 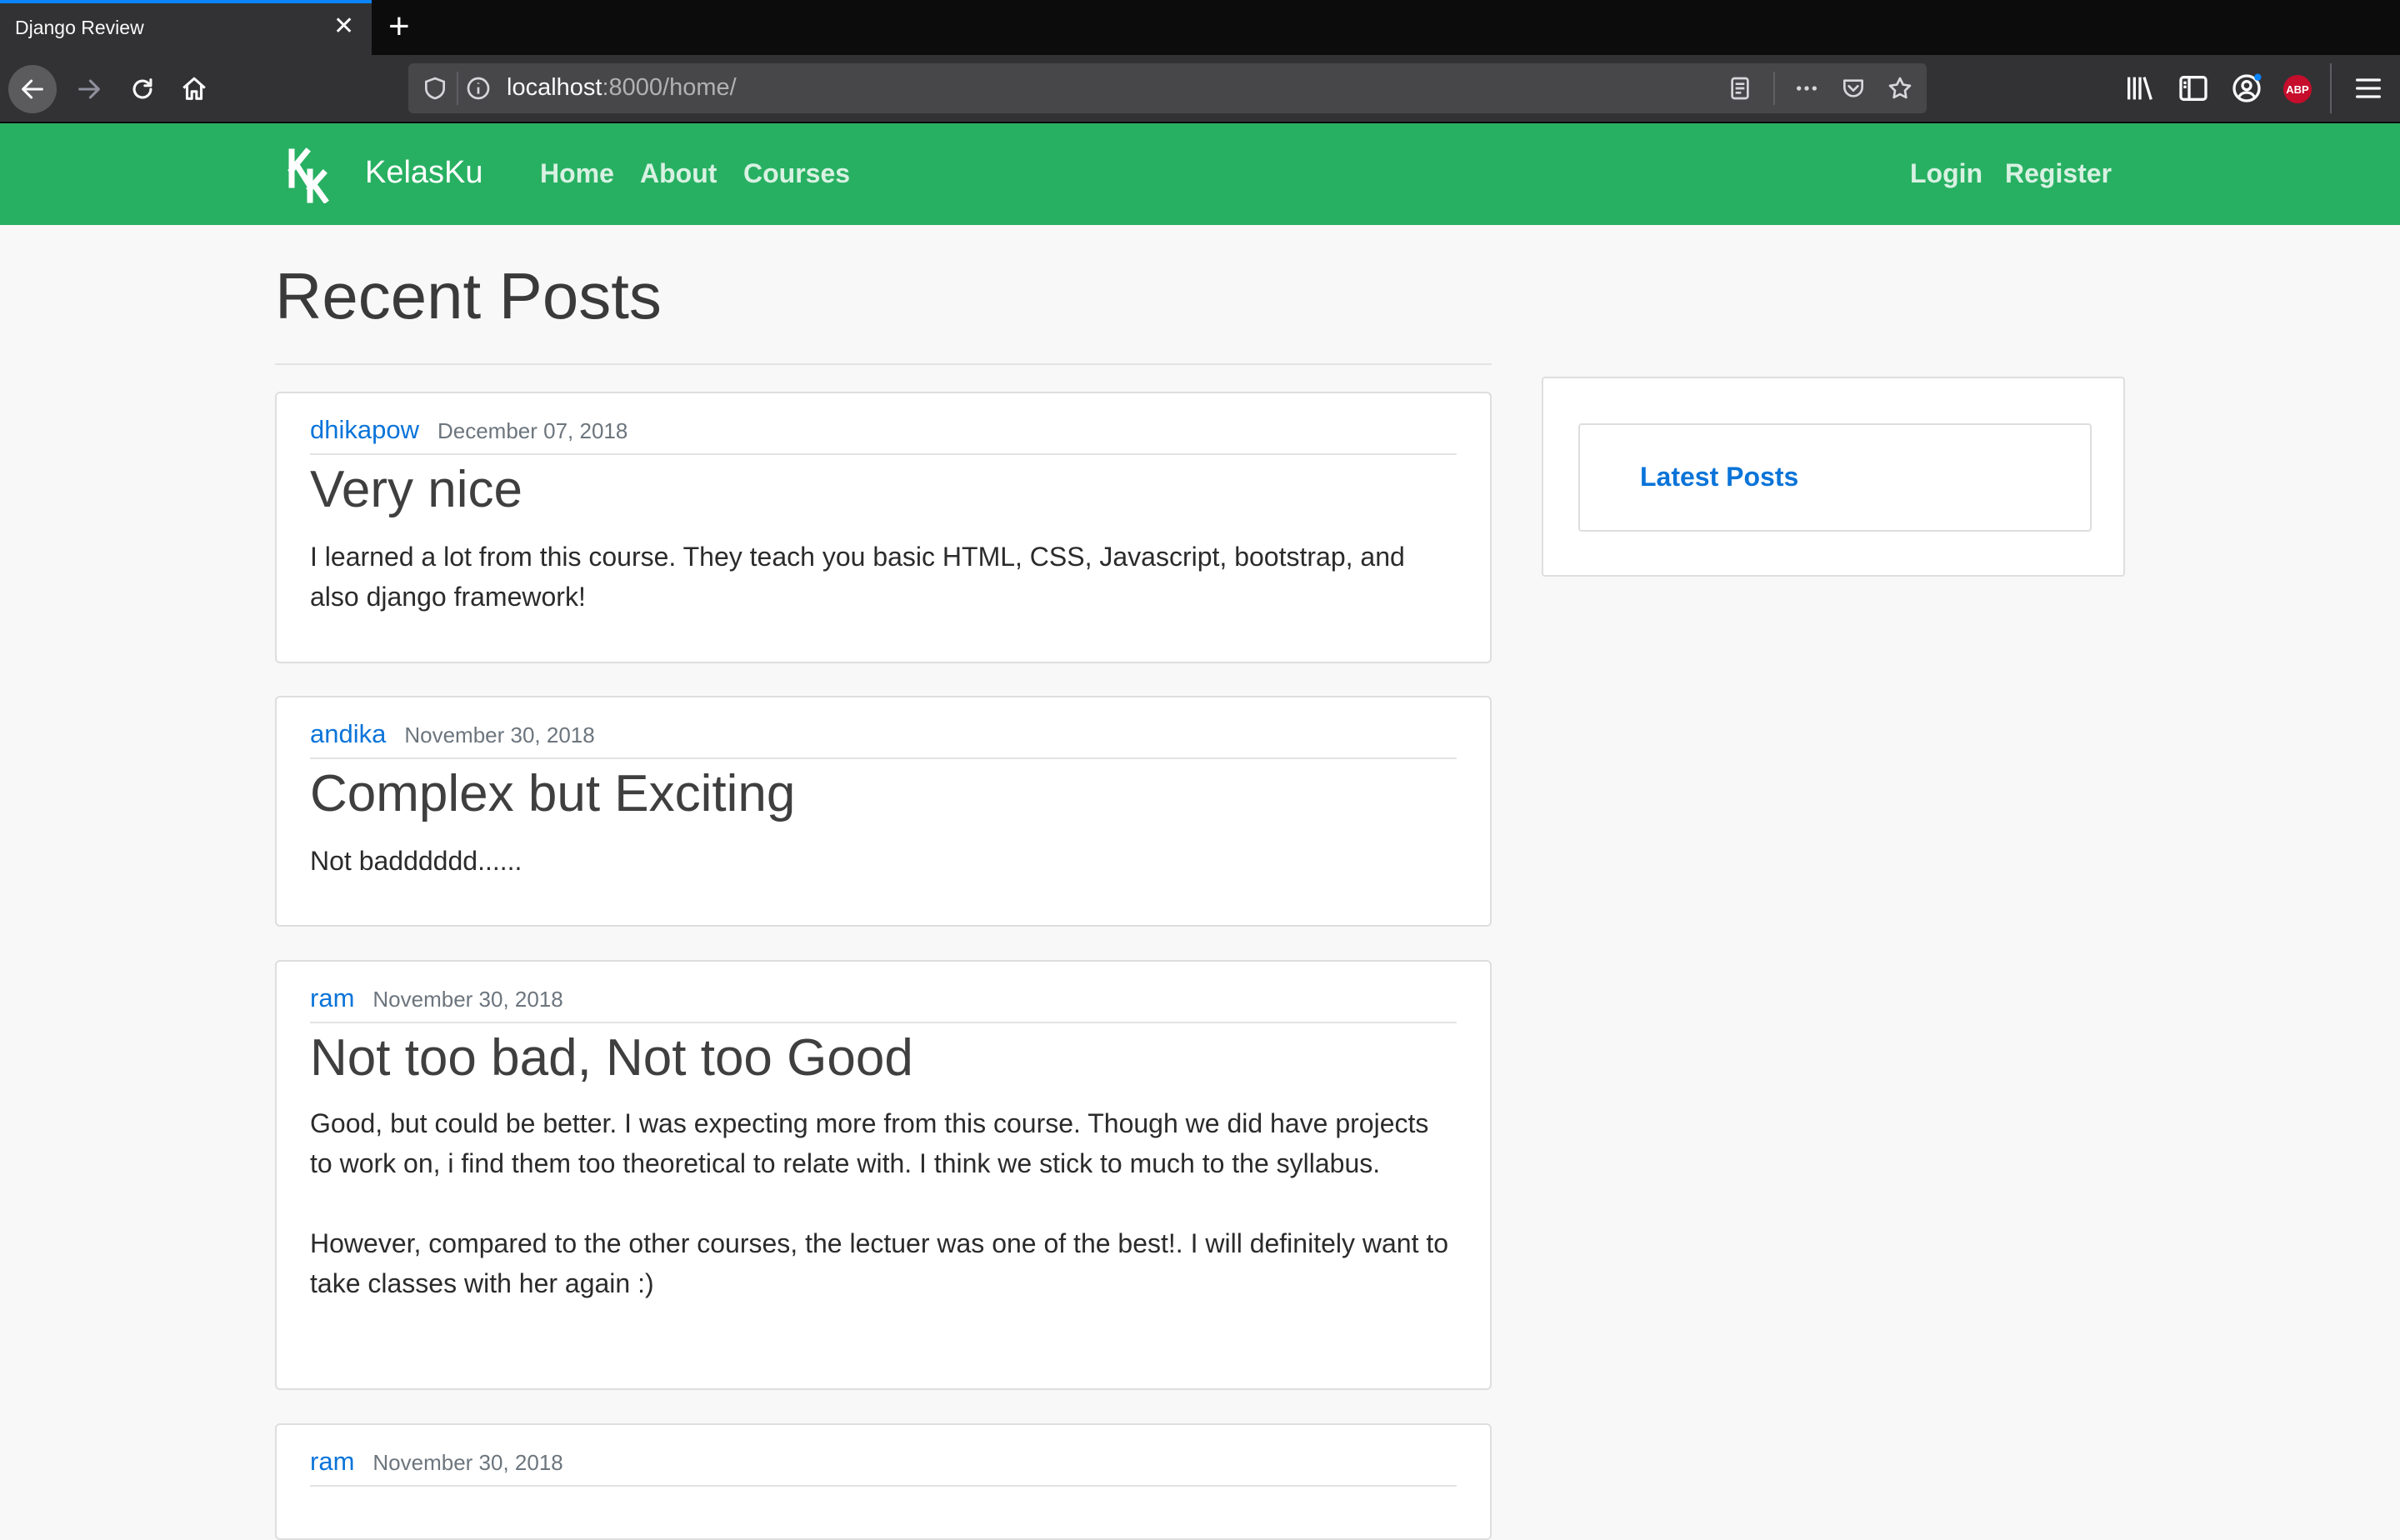 I want to click on page-actions-icon, so click(x=1806, y=88).